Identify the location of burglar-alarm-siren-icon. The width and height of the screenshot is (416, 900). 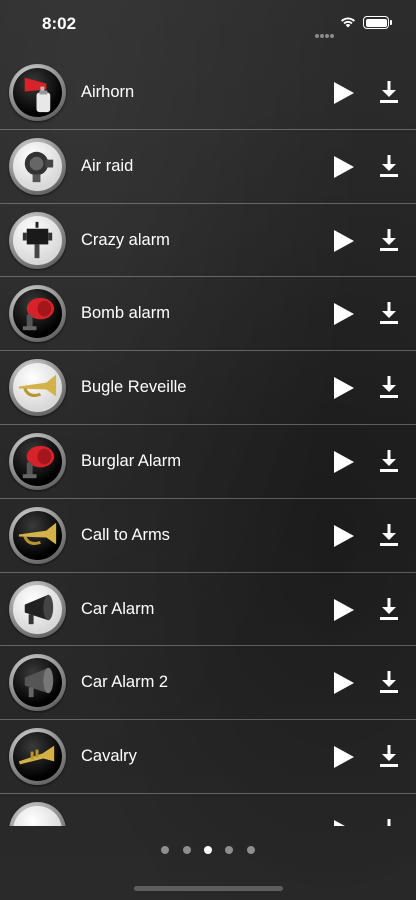
(38, 462).